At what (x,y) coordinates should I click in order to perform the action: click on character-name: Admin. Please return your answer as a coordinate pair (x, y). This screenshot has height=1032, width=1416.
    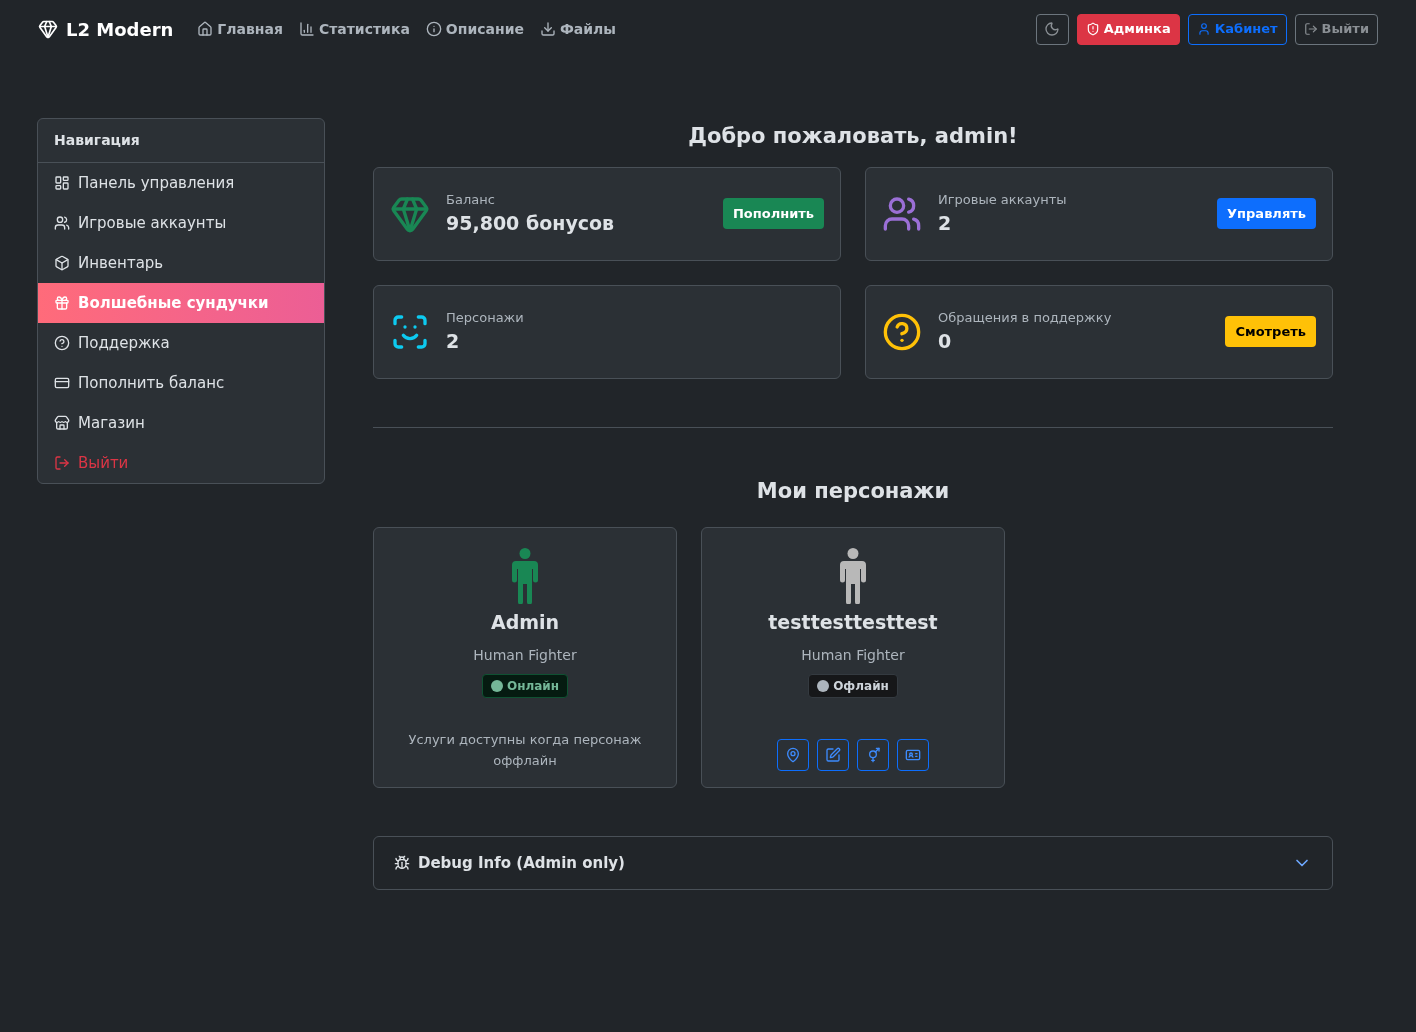
    Looking at the image, I should click on (525, 622).